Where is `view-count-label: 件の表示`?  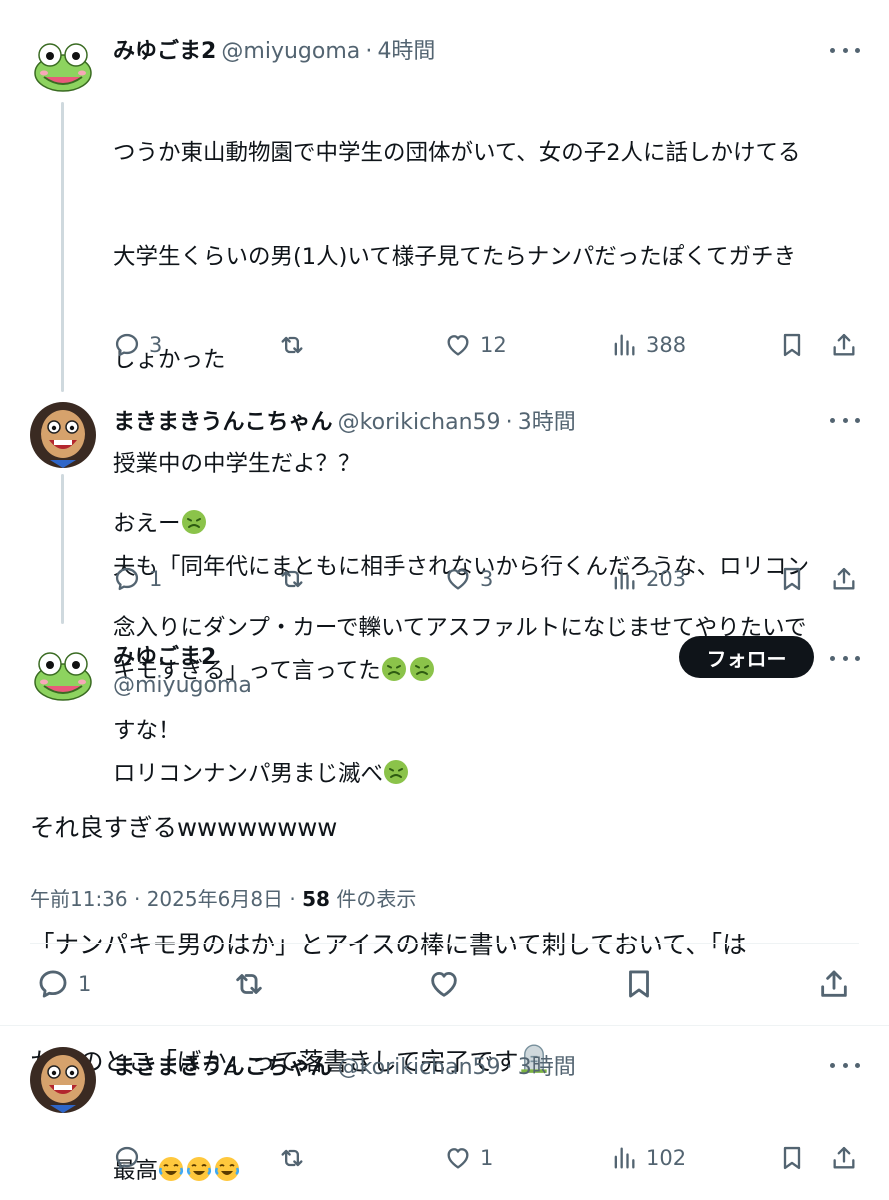 view-count-label: 件の表示 is located at coordinates (373, 899).